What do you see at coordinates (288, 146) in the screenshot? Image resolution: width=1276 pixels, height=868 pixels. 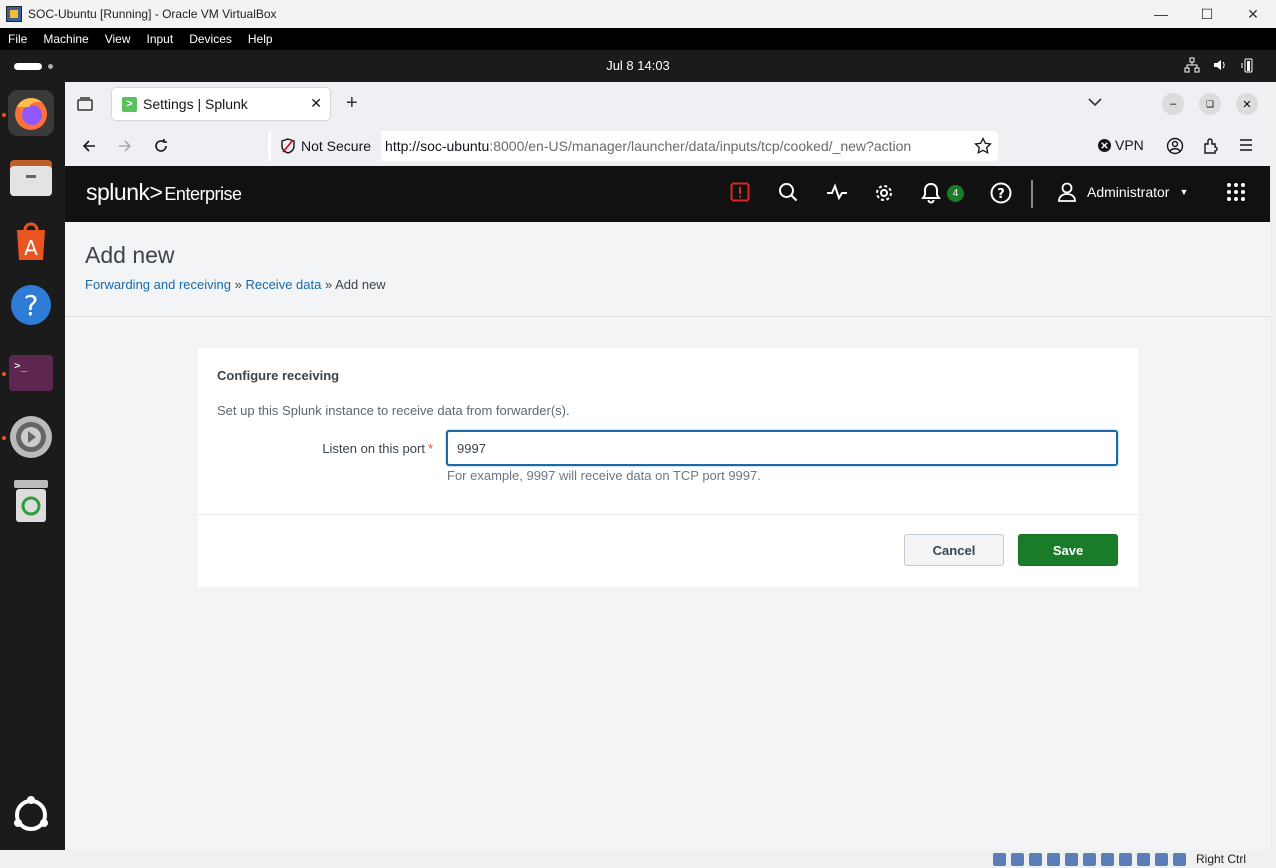 I see `insecure-shield-icon` at bounding box center [288, 146].